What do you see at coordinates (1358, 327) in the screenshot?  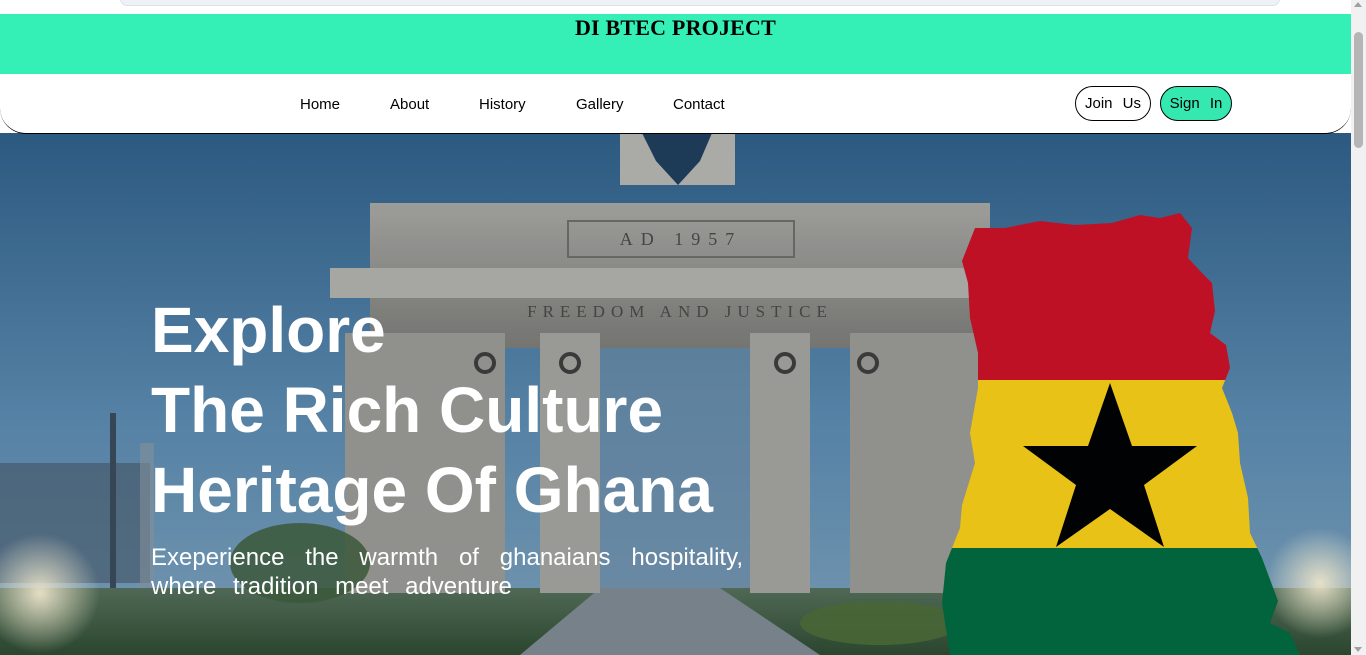 I see `page-scrollbar` at bounding box center [1358, 327].